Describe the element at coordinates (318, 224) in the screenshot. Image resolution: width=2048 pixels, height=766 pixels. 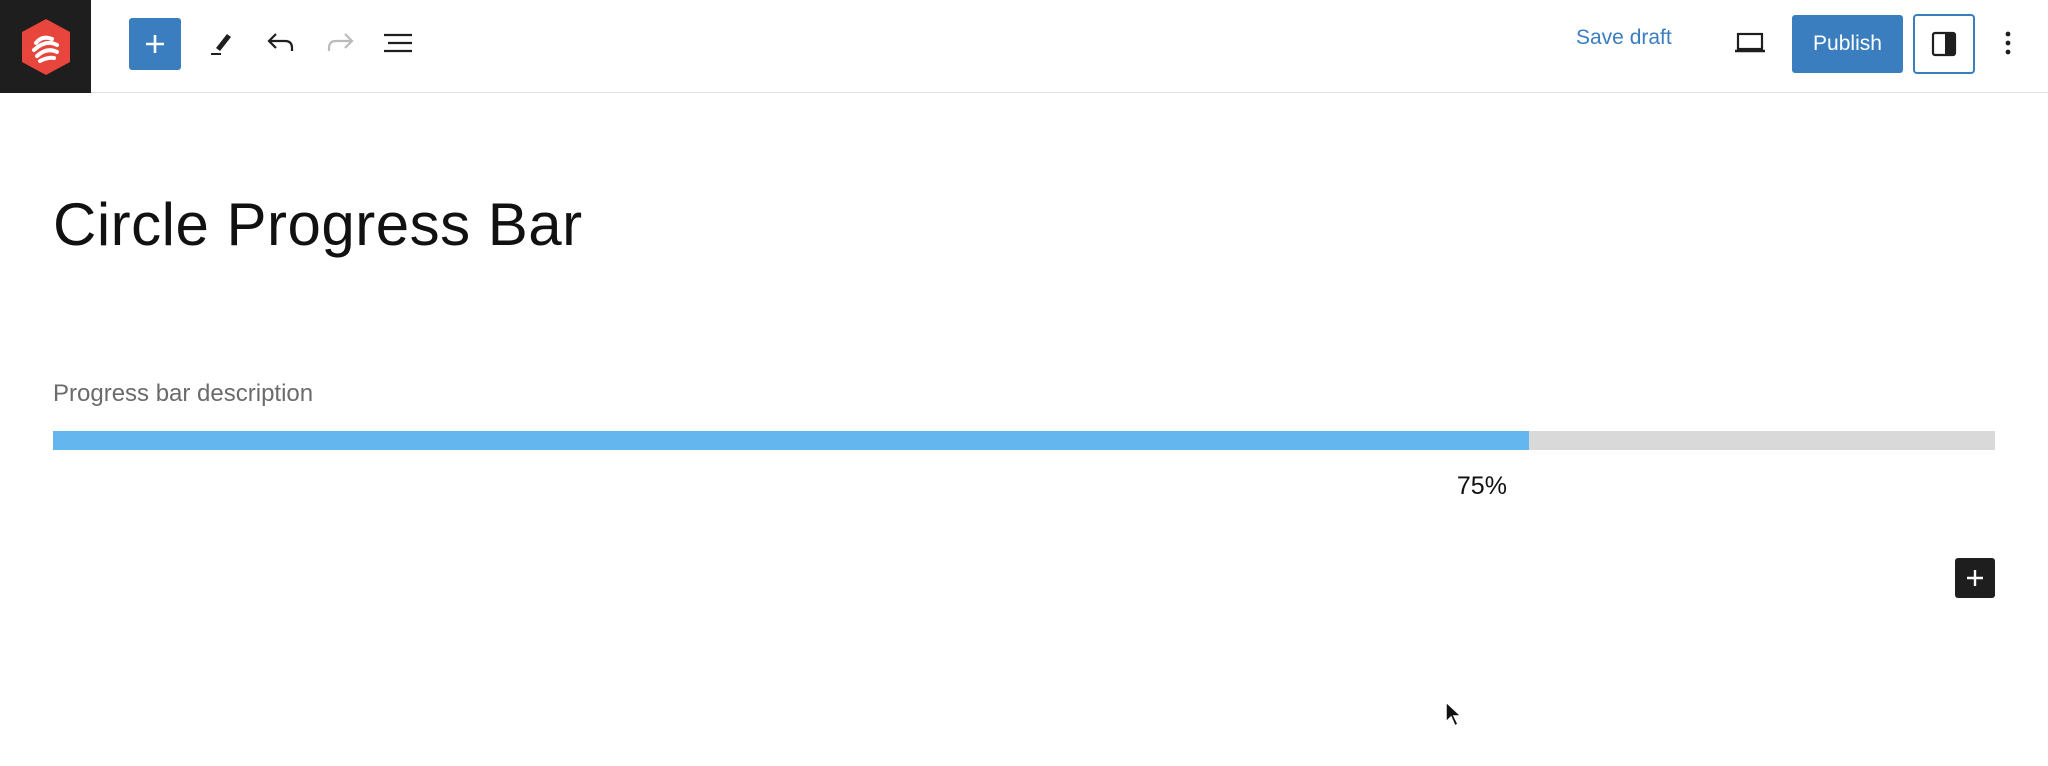
I see `post-title: Circle Progress Bar` at that location.